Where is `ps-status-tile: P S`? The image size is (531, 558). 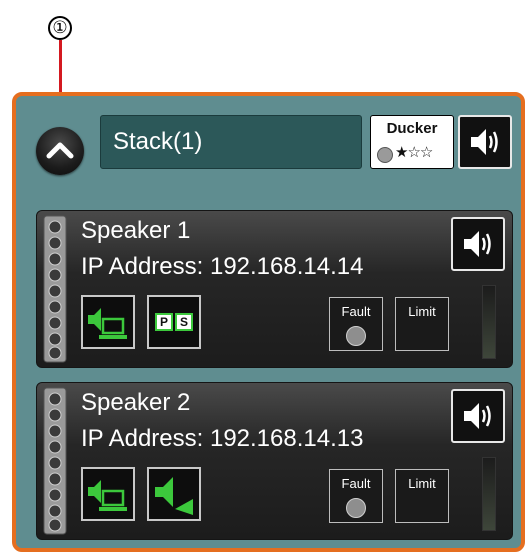 ps-status-tile: P S is located at coordinates (174, 322).